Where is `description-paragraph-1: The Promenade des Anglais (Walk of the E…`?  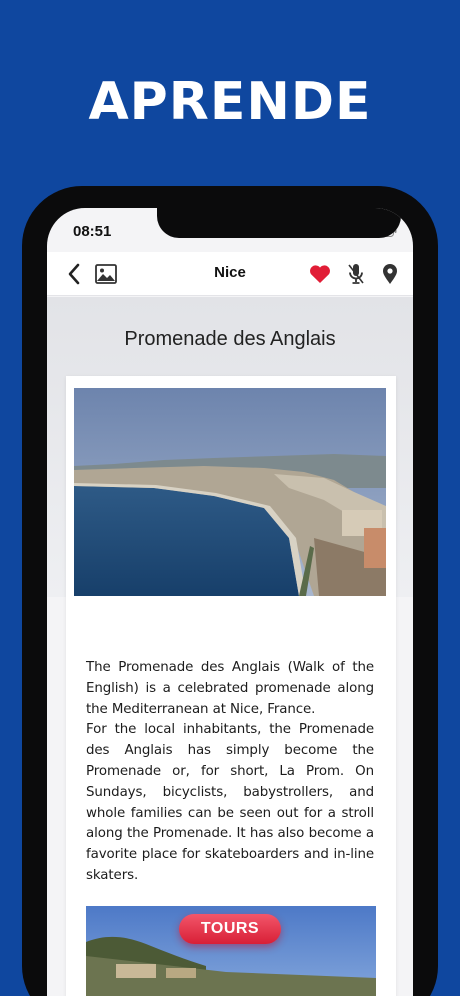
description-paragraph-1: The Promenade des Anglais (Walk of the E… is located at coordinates (230, 688).